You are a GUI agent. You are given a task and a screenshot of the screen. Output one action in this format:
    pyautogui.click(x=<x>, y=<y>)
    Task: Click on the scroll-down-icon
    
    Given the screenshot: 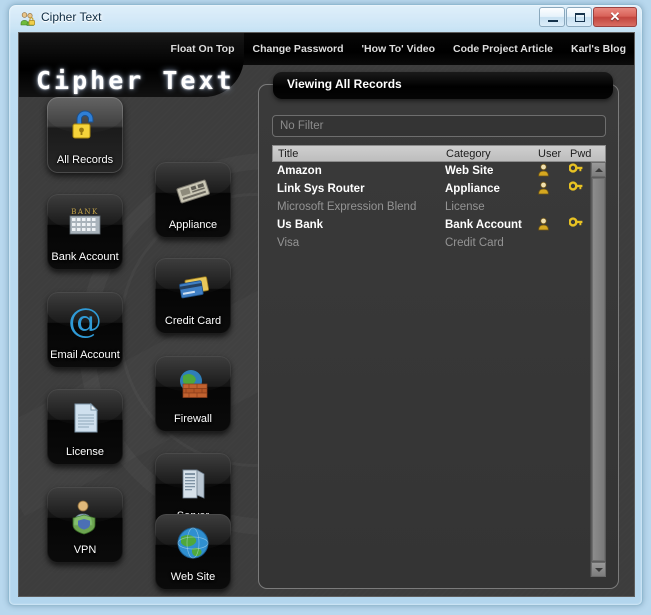 What is the action you would take?
    pyautogui.click(x=598, y=569)
    